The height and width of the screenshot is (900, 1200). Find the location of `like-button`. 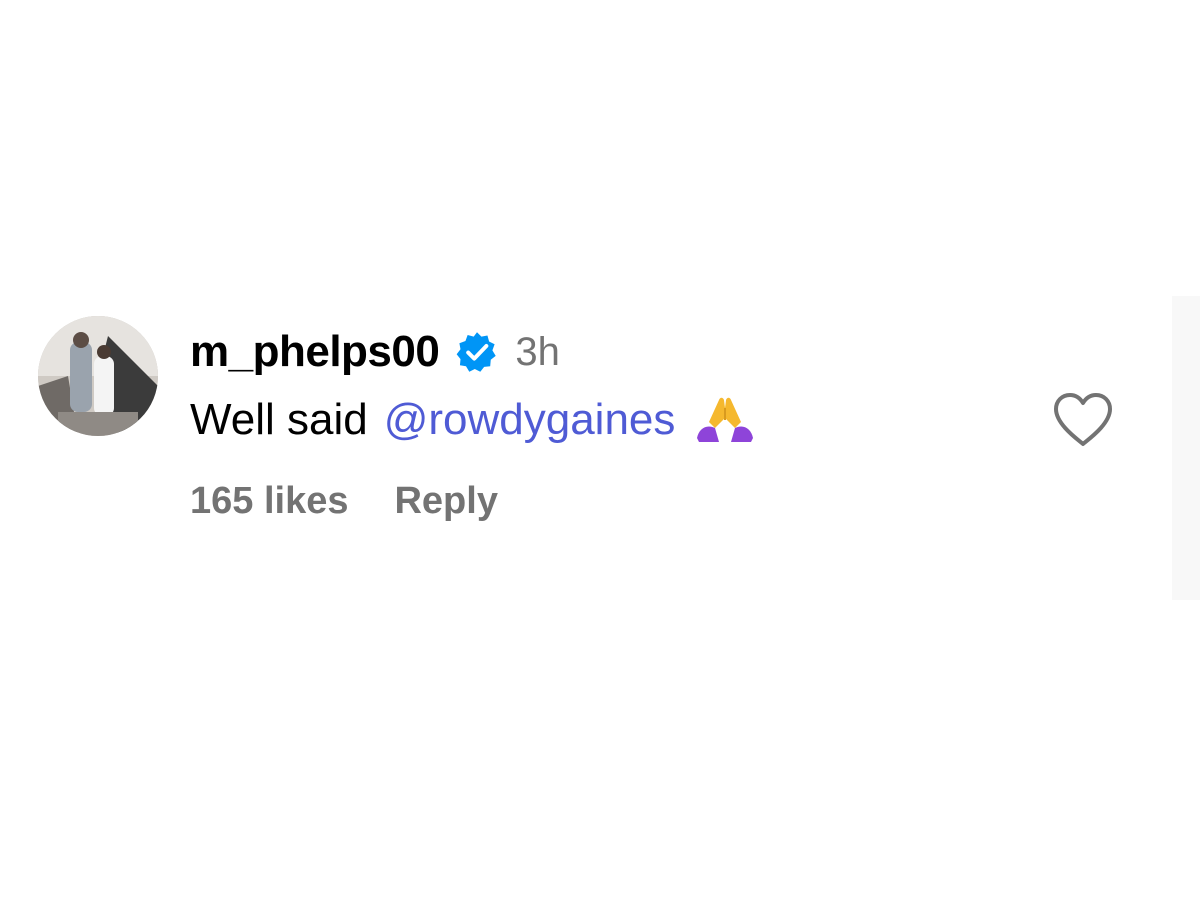

like-button is located at coordinates (1083, 420).